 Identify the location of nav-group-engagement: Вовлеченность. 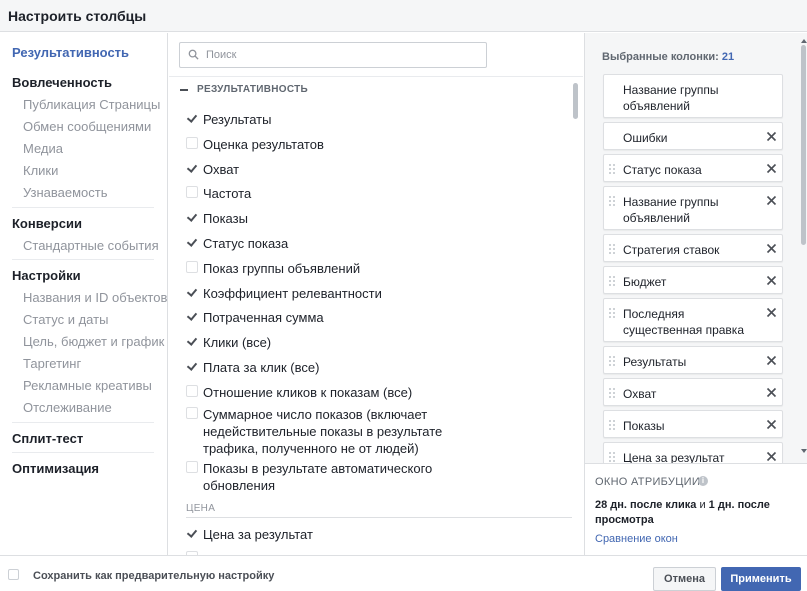
(62, 82).